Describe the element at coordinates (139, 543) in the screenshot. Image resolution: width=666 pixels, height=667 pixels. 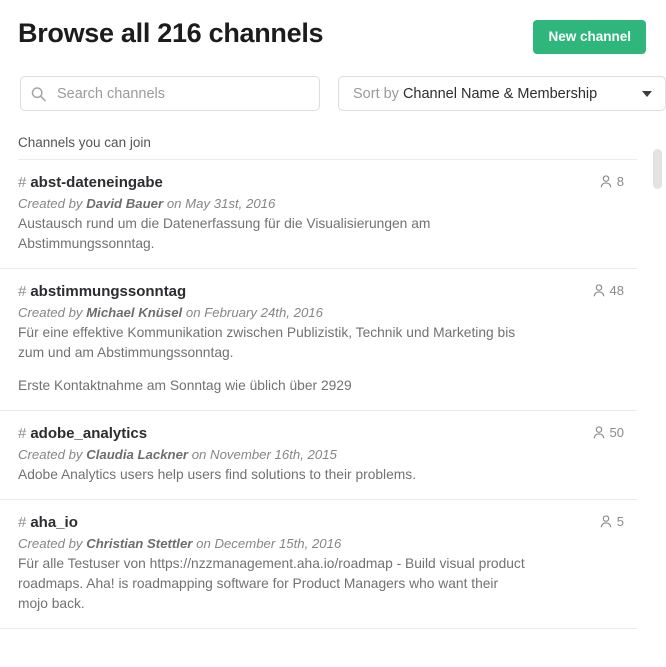
I see `channel-author: Christian Stettler` at that location.